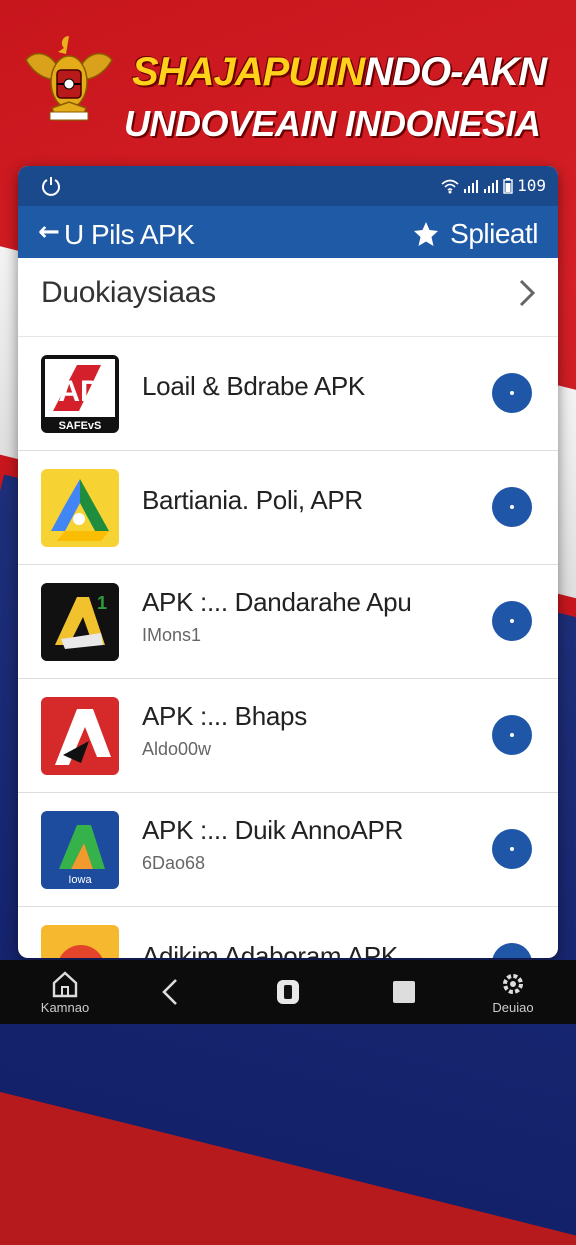 The image size is (576, 1245). What do you see at coordinates (80, 508) in the screenshot?
I see `app-icon-drive-a` at bounding box center [80, 508].